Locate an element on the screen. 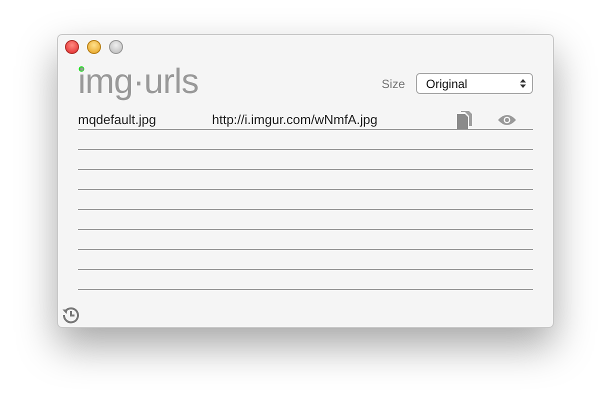  app-logo: img·urls is located at coordinates (138, 82).